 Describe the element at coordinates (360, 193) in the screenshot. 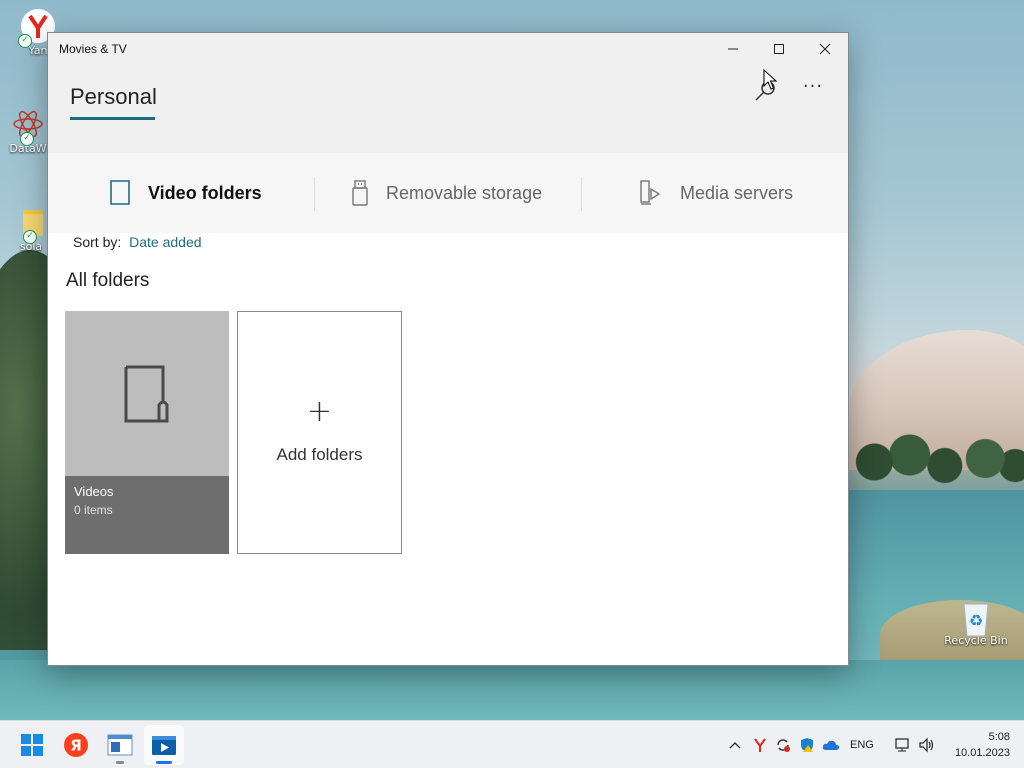

I see `usb-drive-icon` at that location.